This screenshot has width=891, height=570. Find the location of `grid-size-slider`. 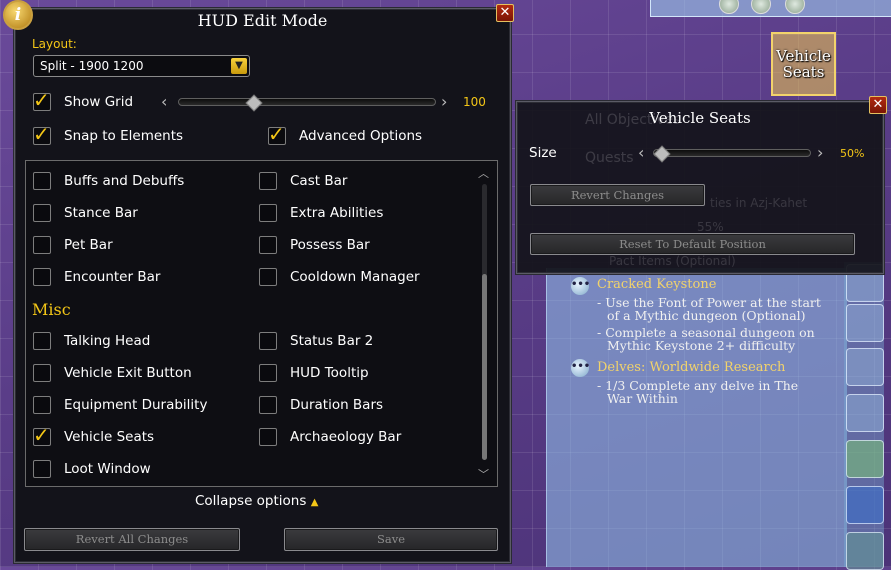

grid-size-slider is located at coordinates (307, 102).